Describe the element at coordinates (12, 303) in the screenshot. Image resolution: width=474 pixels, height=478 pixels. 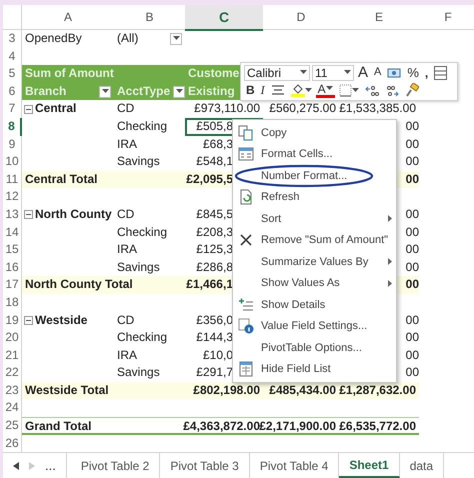
I see `row-number: 18` at that location.